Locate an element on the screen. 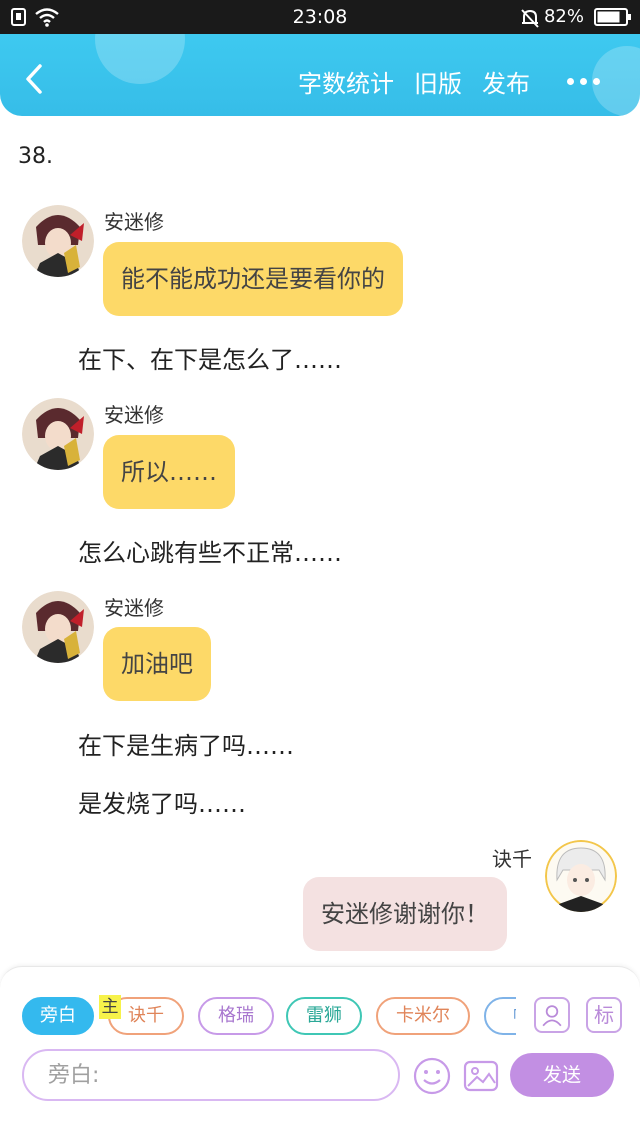 This screenshot has width=640, height=1138. top-nav-bar: 字数统计 旧版 发布 is located at coordinates (320, 75).